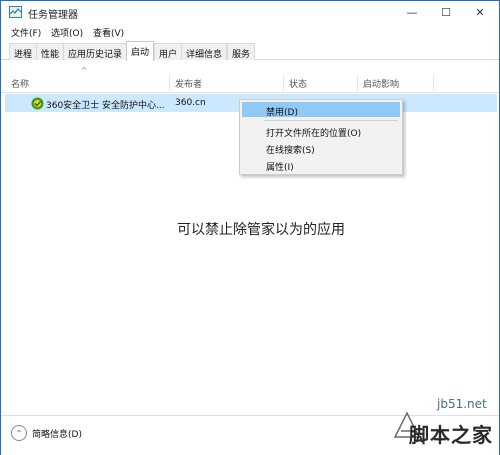 The image size is (500, 455). Describe the element at coordinates (168, 55) in the screenshot. I see `tab-label: 用户` at that location.